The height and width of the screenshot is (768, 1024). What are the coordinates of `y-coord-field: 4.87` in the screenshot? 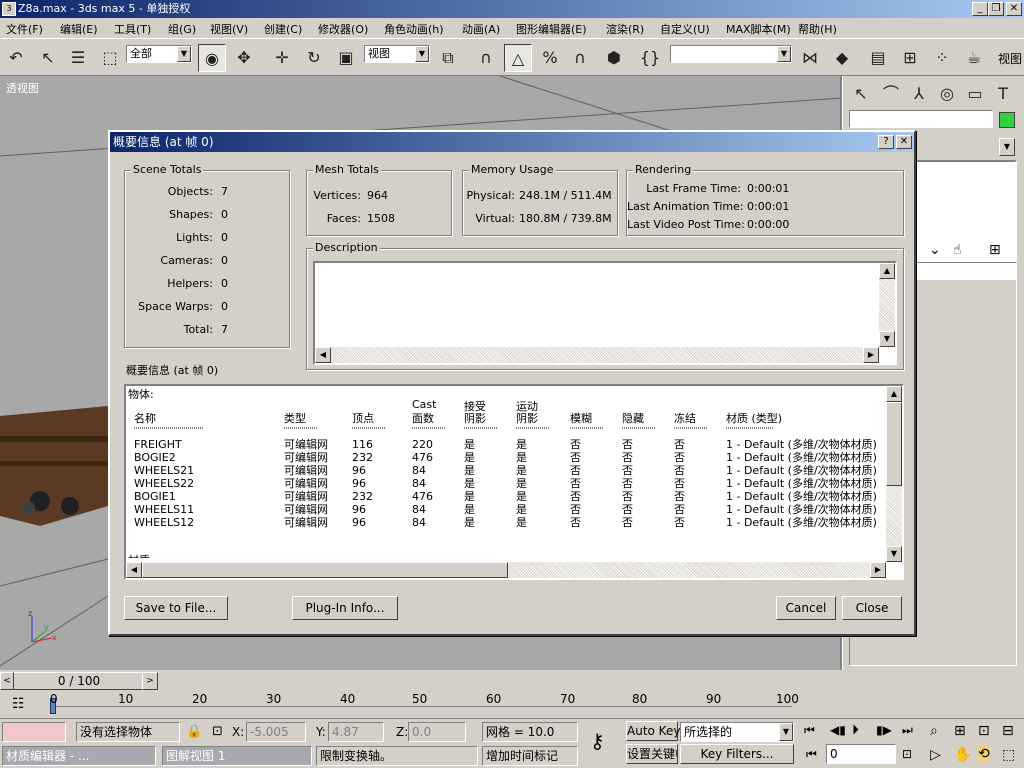 It's located at (356, 732).